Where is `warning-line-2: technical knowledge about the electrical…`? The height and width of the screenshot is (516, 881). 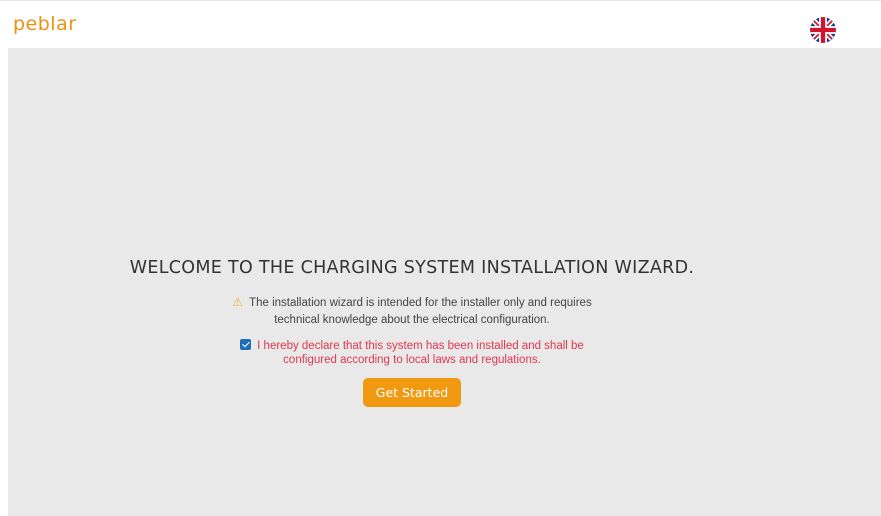 warning-line-2: technical knowledge about the electrical… is located at coordinates (412, 320).